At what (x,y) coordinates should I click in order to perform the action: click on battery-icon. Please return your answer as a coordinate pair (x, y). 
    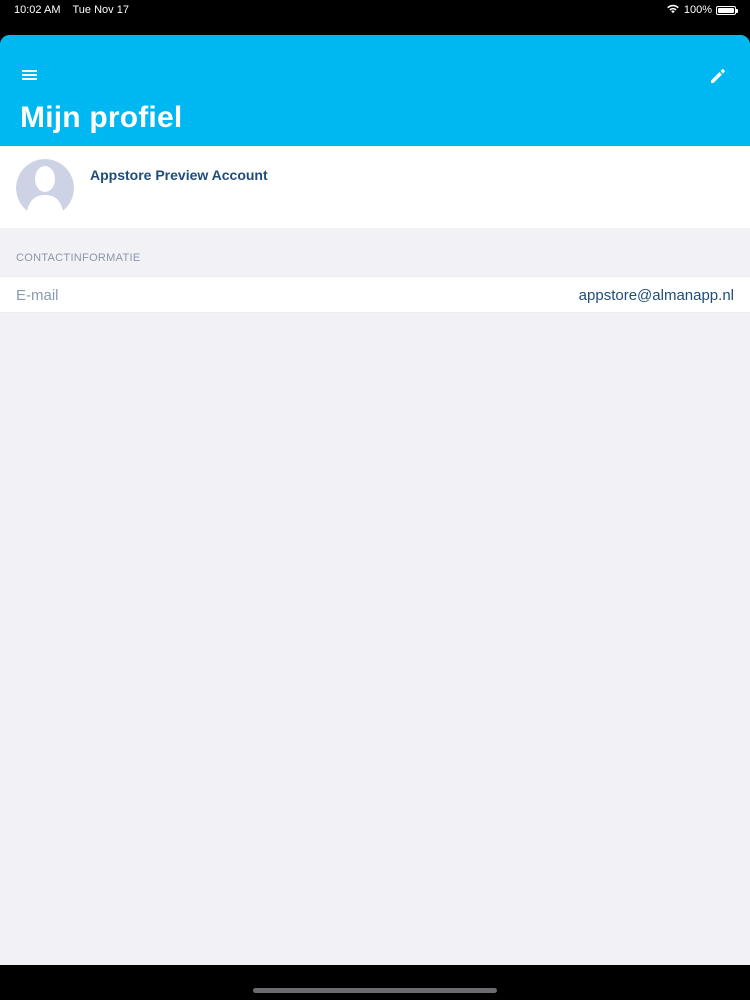
    Looking at the image, I should click on (727, 10).